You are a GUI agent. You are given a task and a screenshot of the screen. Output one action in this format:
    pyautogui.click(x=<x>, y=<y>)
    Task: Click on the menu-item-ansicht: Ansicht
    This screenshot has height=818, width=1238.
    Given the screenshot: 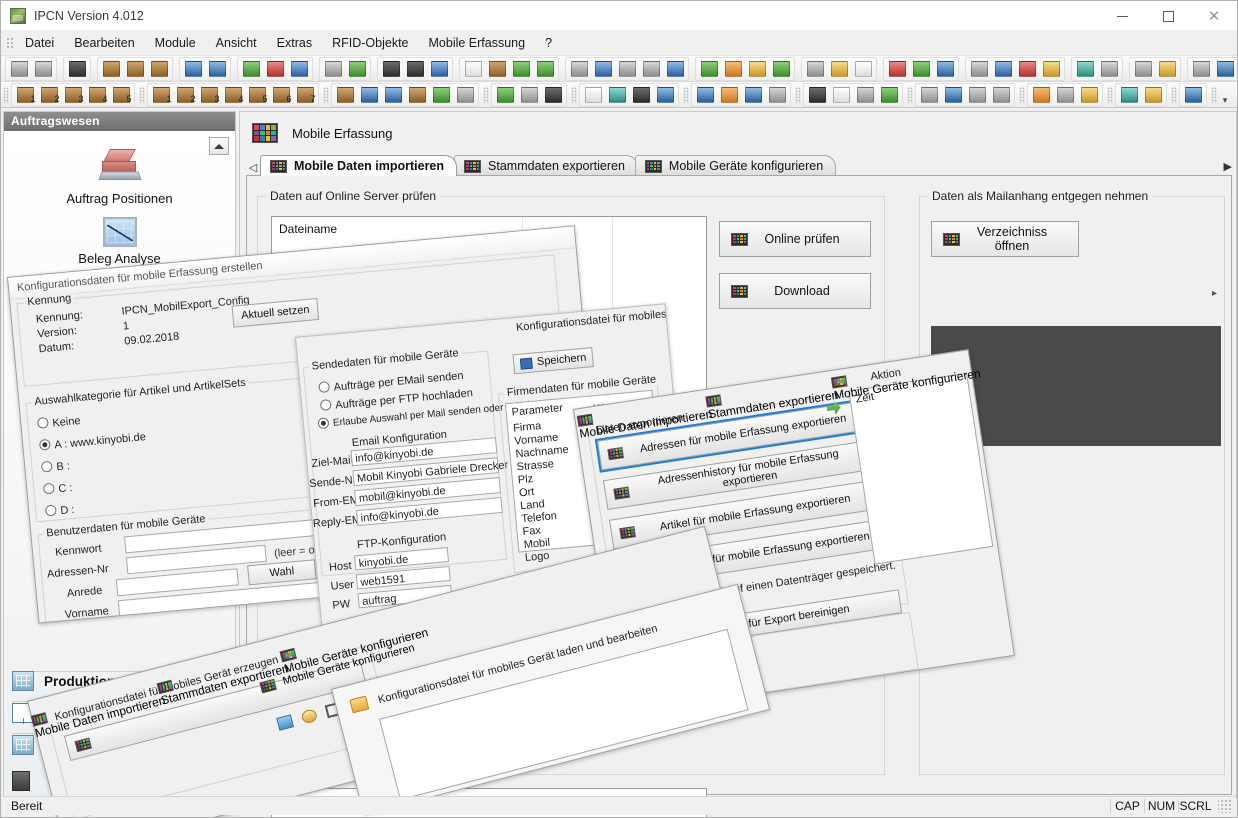 What is the action you would take?
    pyautogui.click(x=236, y=43)
    